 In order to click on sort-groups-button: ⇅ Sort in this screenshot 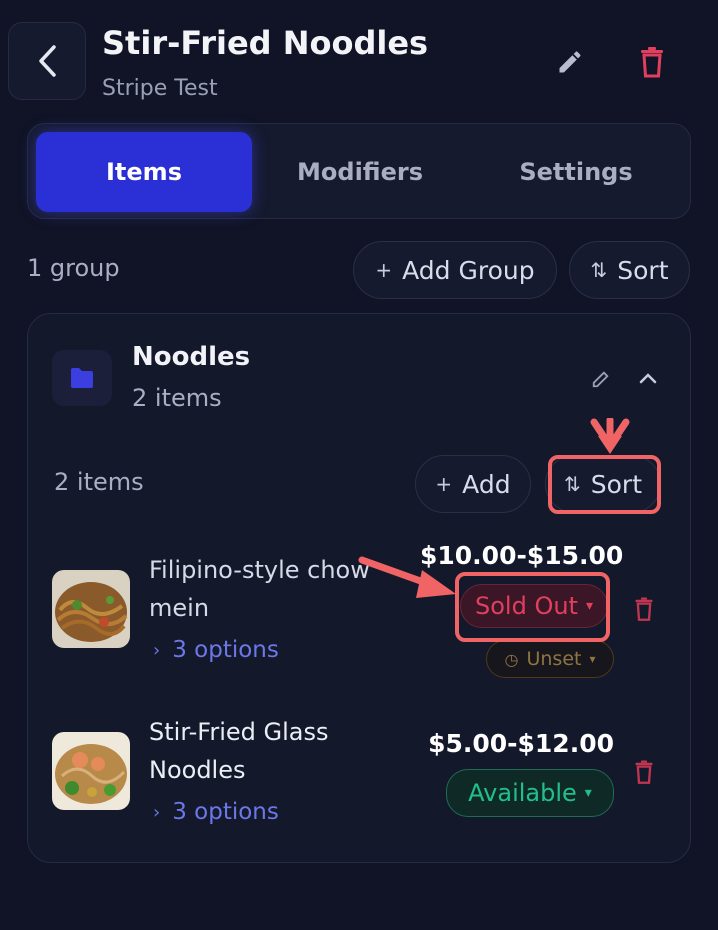, I will do `click(629, 270)`.